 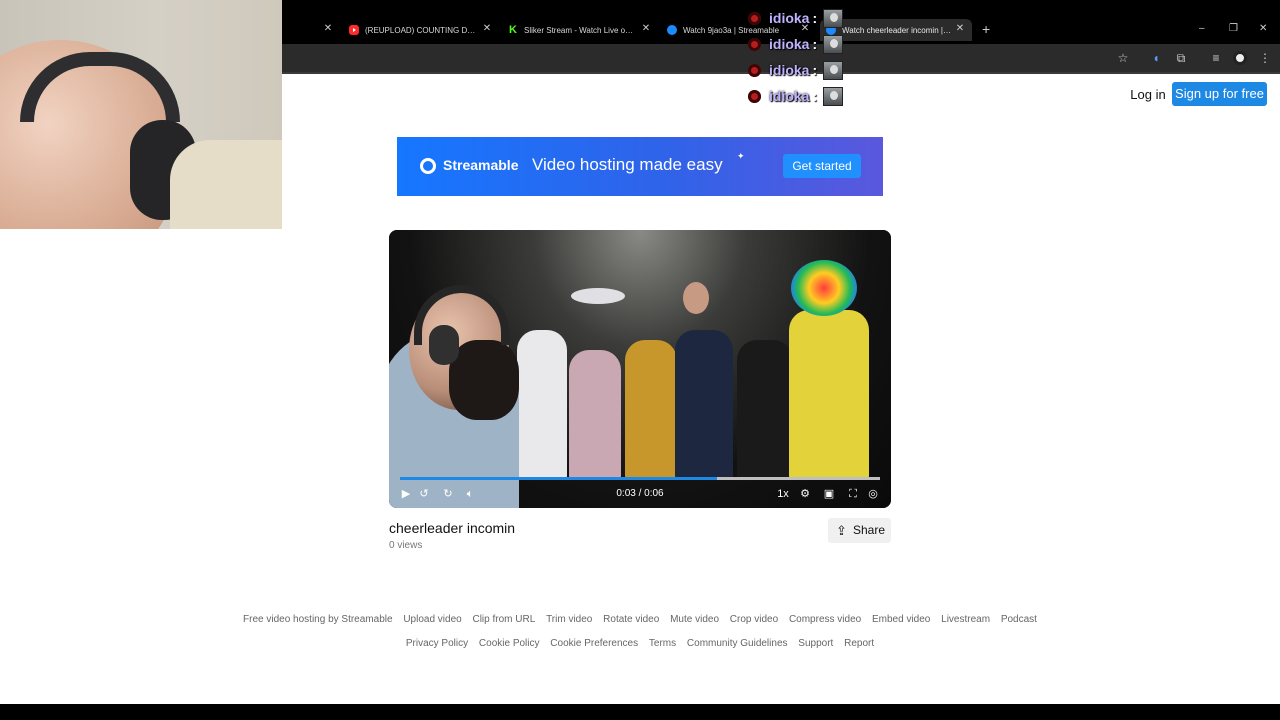 What do you see at coordinates (1181, 58) in the screenshot?
I see `extensions-icon: ⧉` at bounding box center [1181, 58].